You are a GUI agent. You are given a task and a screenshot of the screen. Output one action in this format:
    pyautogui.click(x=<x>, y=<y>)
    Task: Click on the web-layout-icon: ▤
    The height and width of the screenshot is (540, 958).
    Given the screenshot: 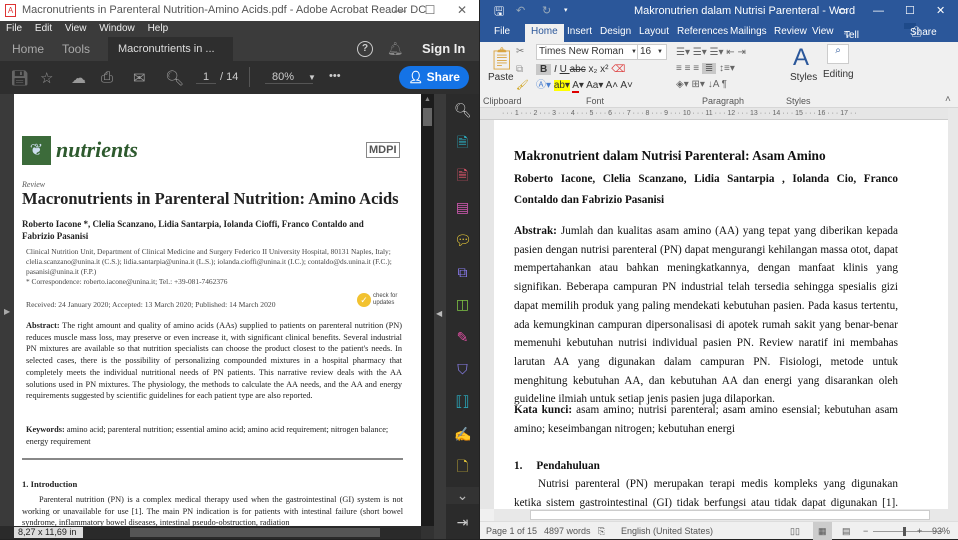 What is the action you would take?
    pyautogui.click(x=846, y=531)
    